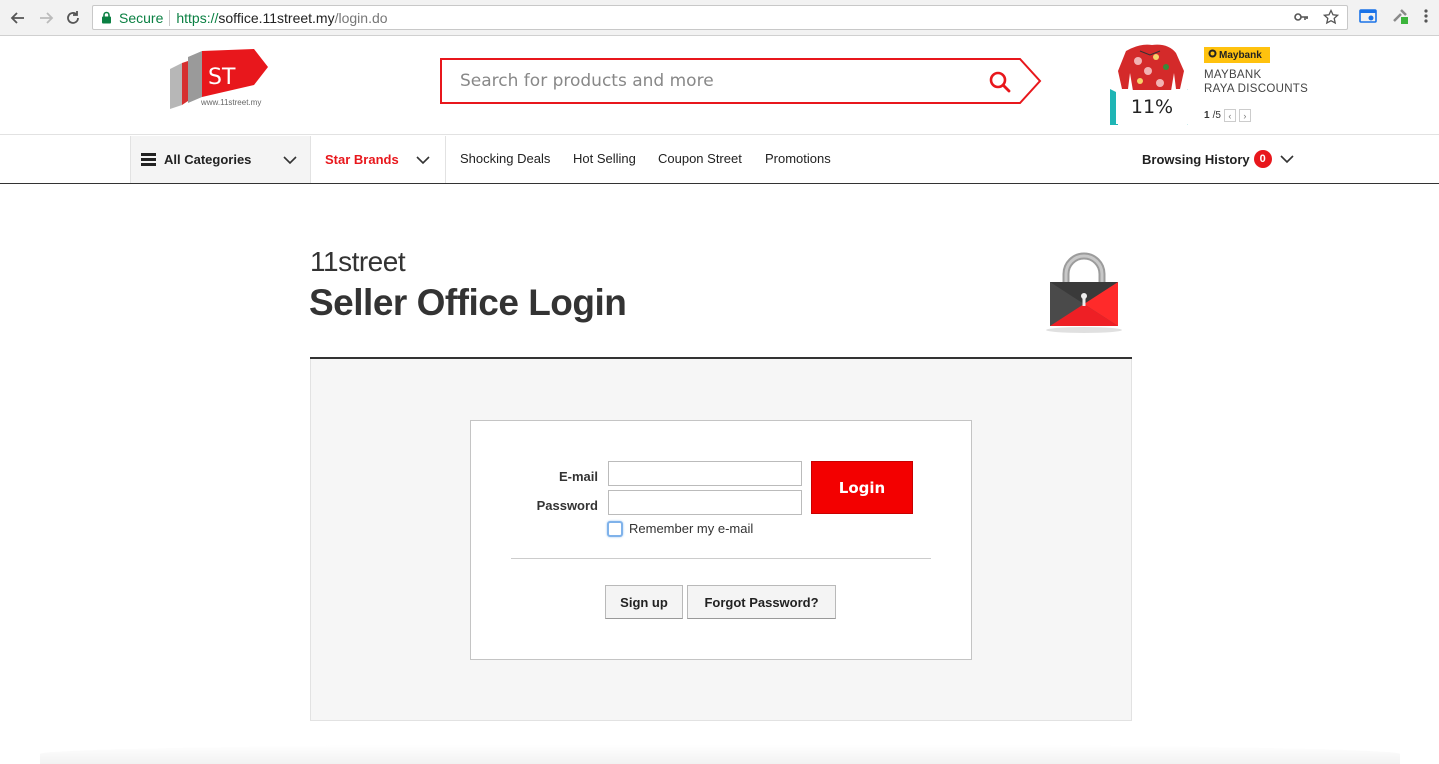 This screenshot has width=1439, height=764. Describe the element at coordinates (862, 487) in the screenshot. I see `login-button: Login` at that location.